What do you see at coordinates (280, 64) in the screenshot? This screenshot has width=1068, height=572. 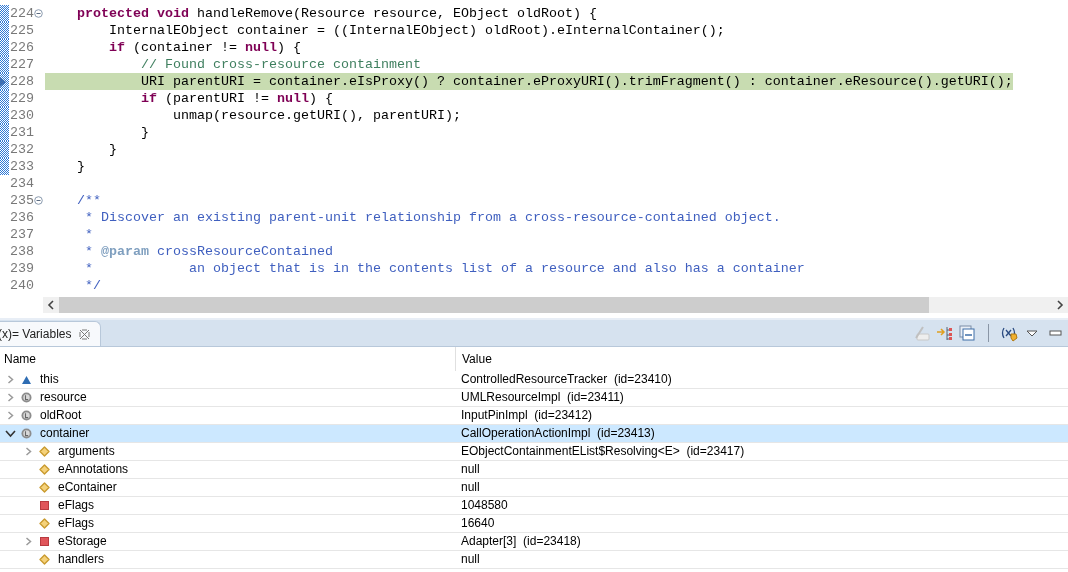 I see `code-line: // Found cross-resource containment` at bounding box center [280, 64].